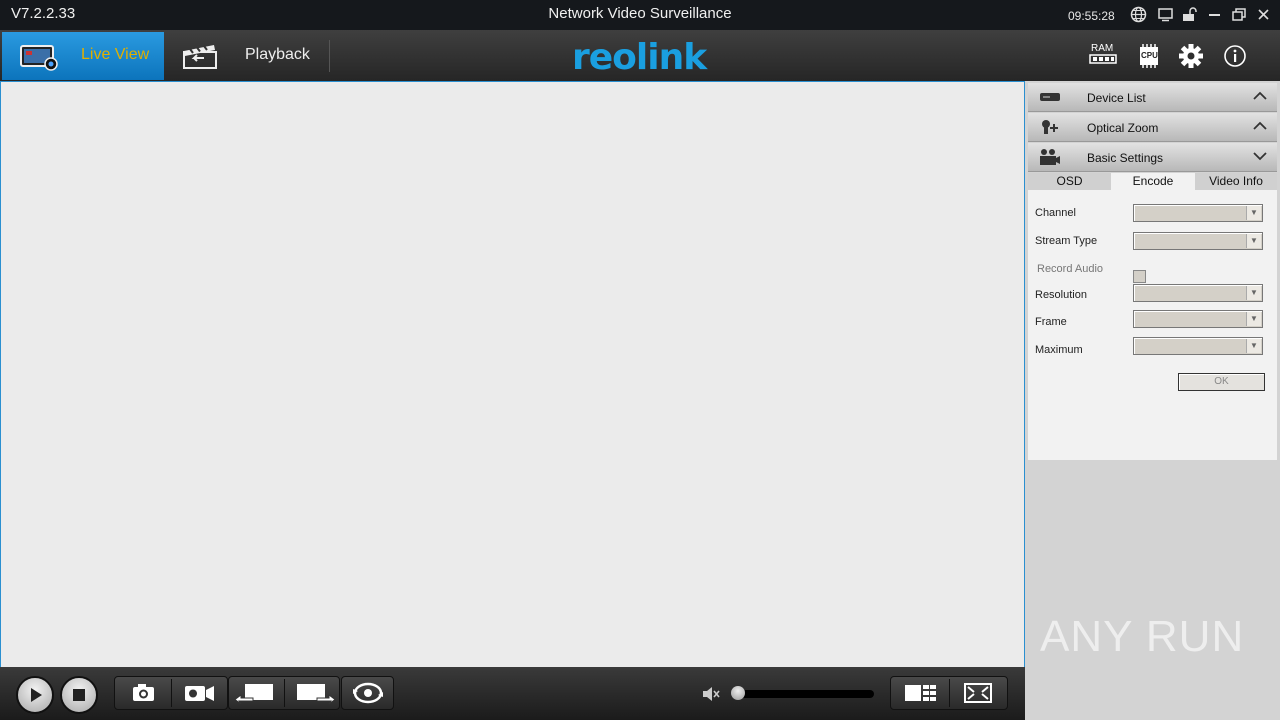 The image size is (1280, 720). I want to click on tab-osd: OSD, so click(1069, 181).